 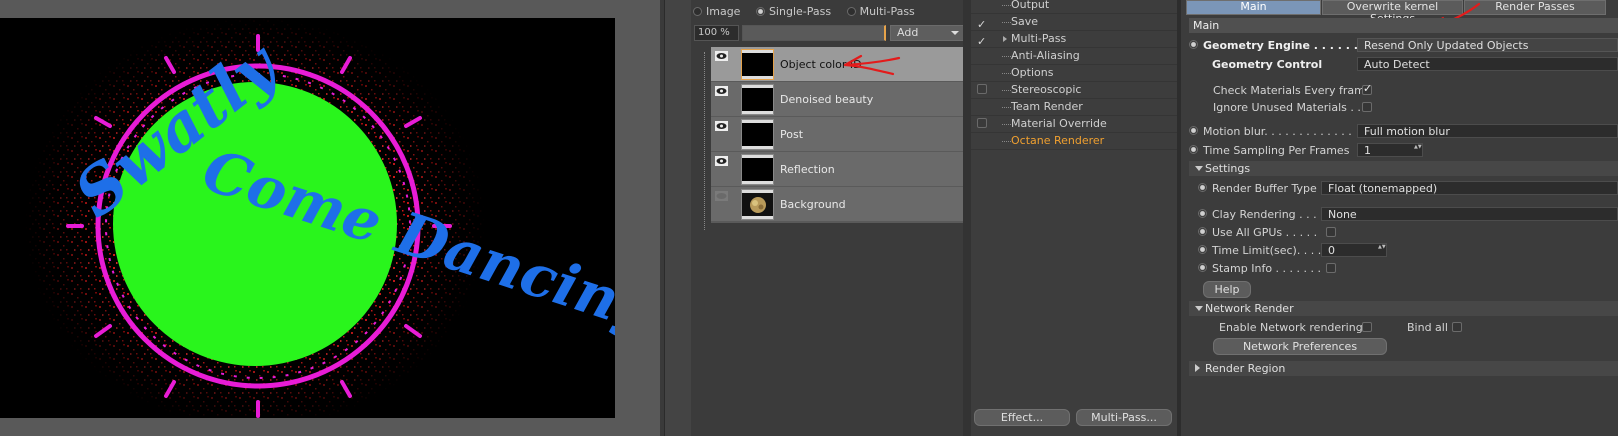 What do you see at coordinates (1367, 327) in the screenshot?
I see `enable-network-checkbox` at bounding box center [1367, 327].